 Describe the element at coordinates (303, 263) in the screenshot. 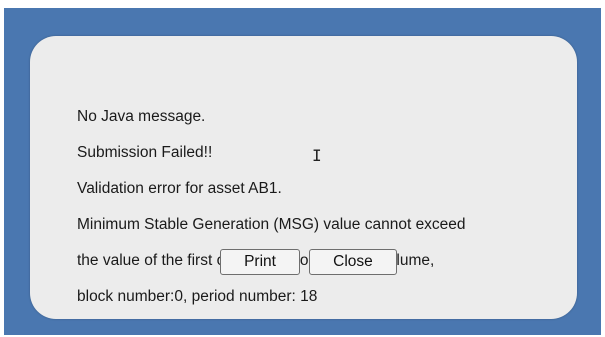

I see `dialog-buttons: Print Close` at that location.